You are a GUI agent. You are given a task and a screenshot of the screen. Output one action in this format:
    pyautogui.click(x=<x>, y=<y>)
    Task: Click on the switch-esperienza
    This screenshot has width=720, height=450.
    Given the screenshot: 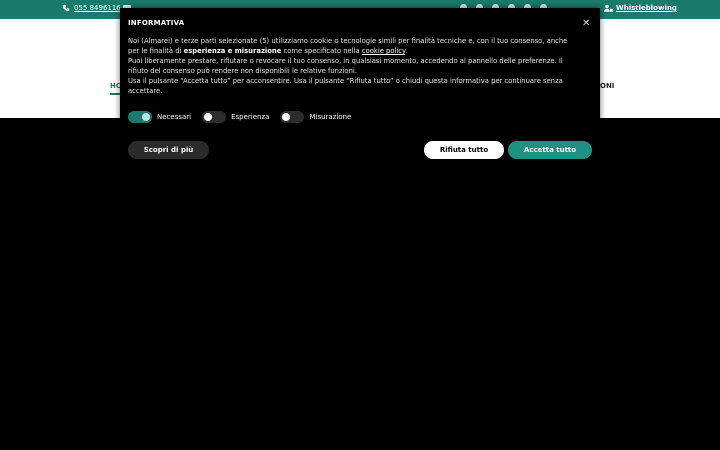 What is the action you would take?
    pyautogui.click(x=214, y=117)
    